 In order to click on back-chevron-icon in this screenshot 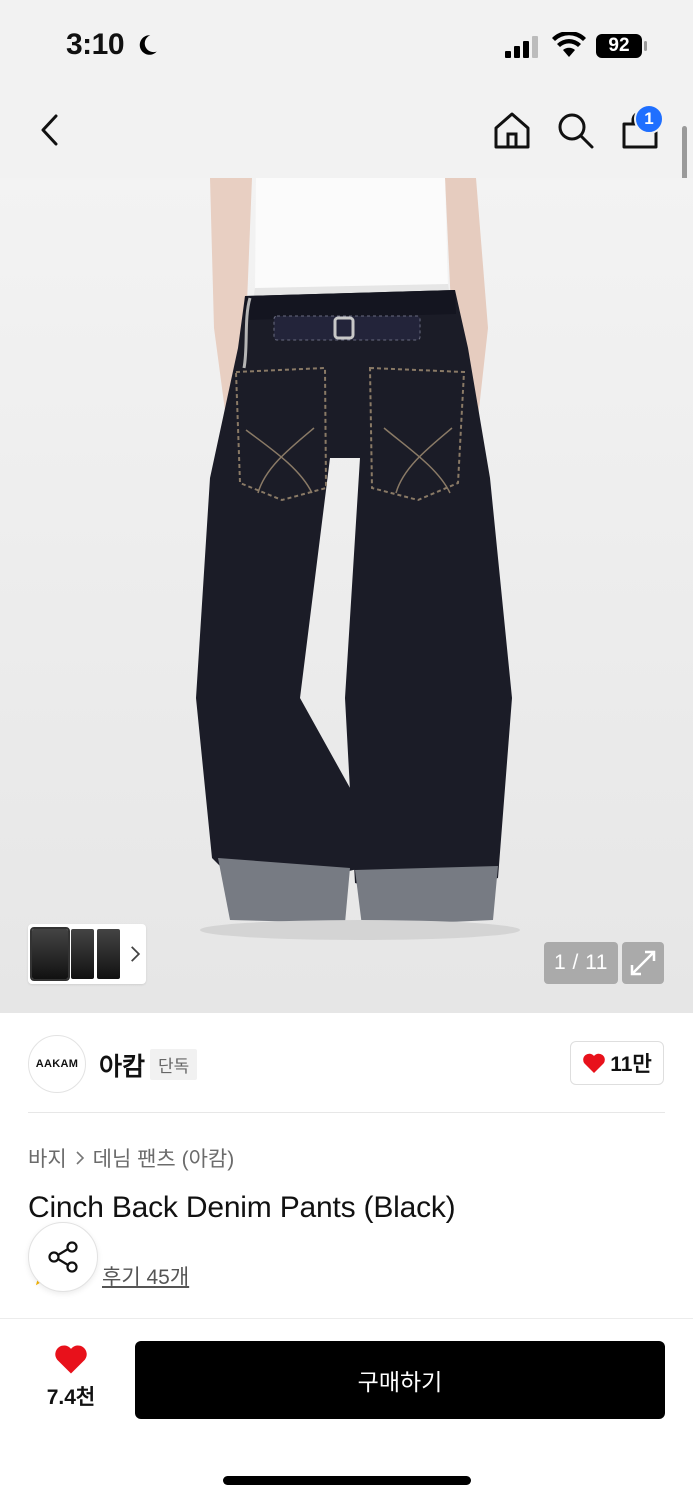, I will do `click(49, 130)`.